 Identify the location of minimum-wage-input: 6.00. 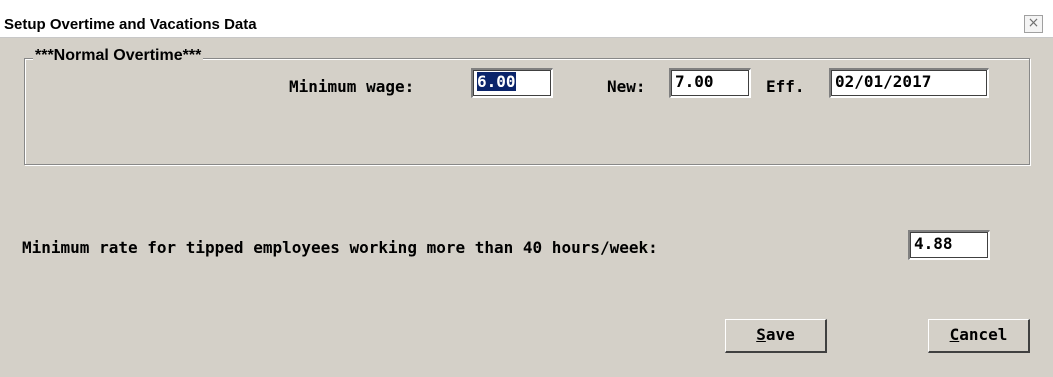
(512, 83).